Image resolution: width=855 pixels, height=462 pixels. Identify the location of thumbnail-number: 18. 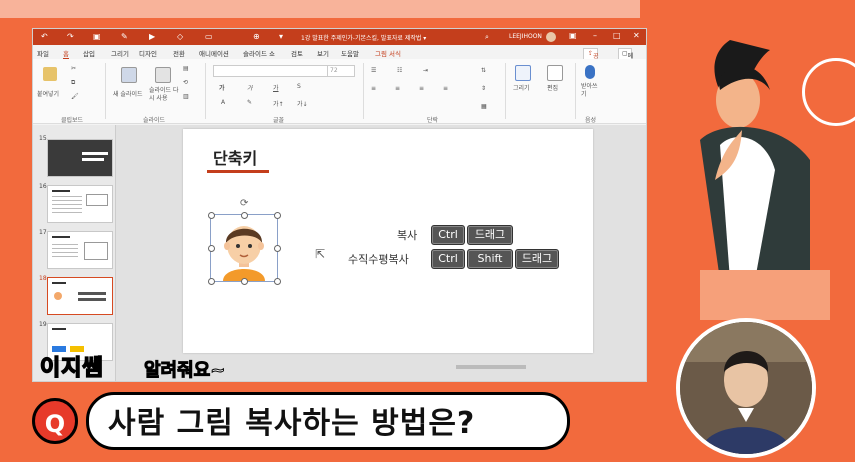
(43, 278).